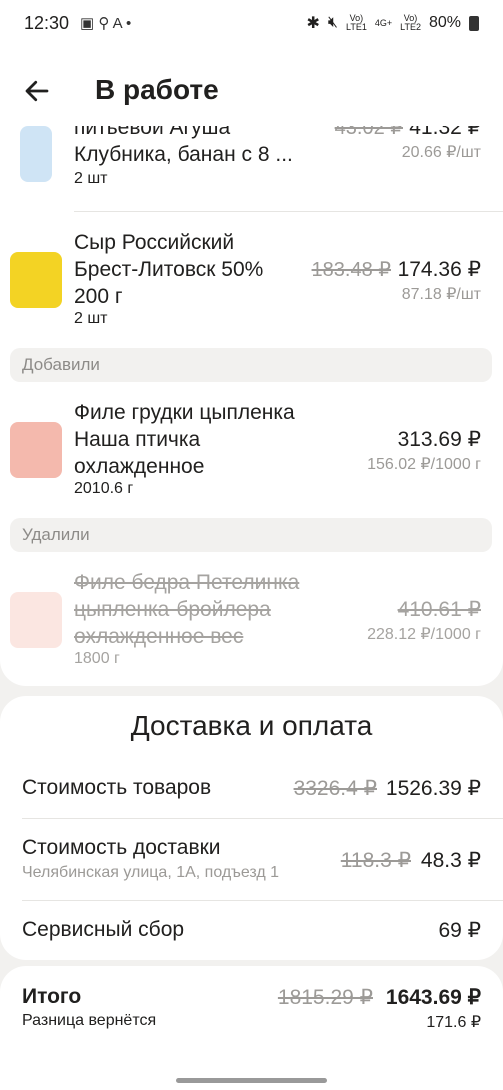  I want to click on section-title: Доставка и оплата, so click(251, 725).